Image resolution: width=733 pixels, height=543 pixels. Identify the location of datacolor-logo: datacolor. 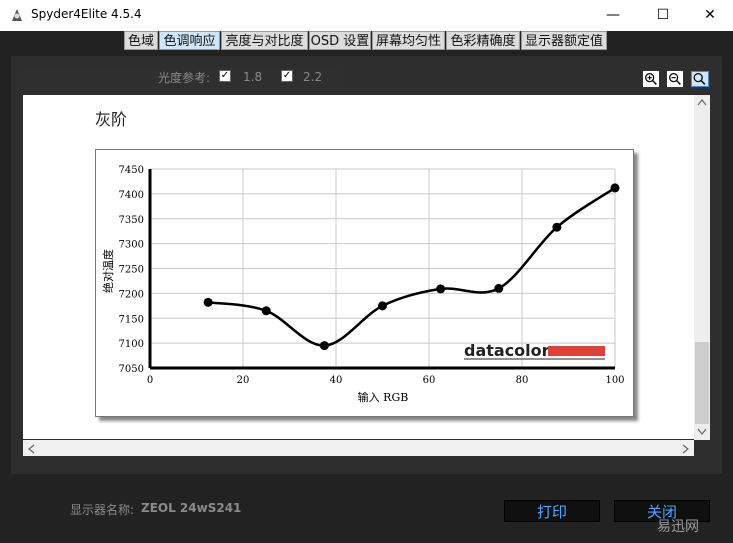
(507, 350).